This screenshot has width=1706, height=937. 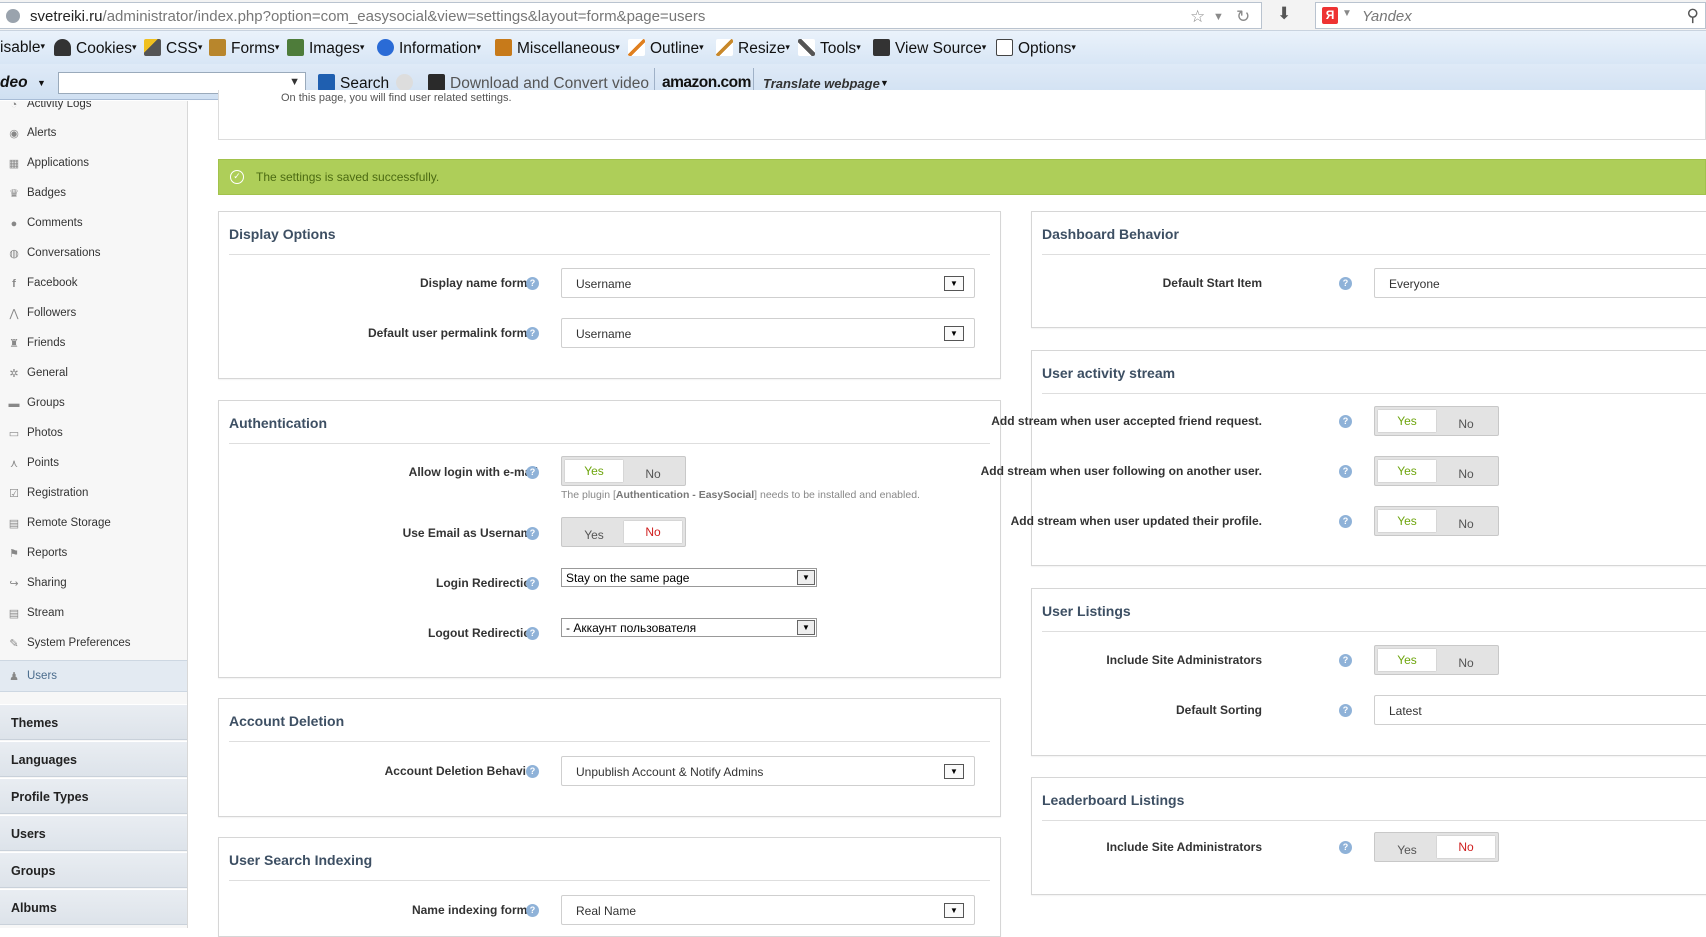 I want to click on sidebar-section-themes: Themes, so click(x=93, y=722).